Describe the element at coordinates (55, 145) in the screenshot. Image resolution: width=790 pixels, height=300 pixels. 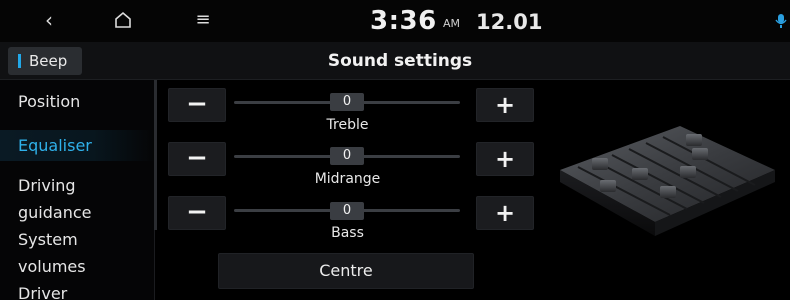
I see `sidebar-item-label: Equaliser` at that location.